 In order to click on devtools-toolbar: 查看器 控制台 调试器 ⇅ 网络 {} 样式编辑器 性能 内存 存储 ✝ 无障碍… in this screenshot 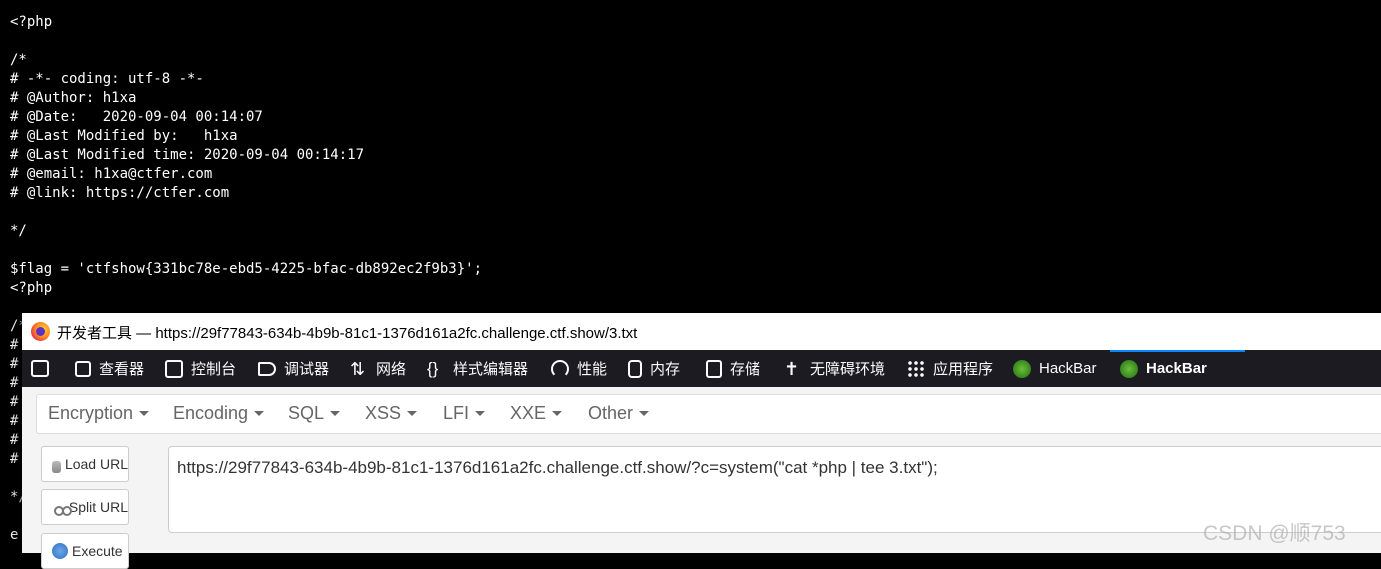, I will do `click(701, 368)`.